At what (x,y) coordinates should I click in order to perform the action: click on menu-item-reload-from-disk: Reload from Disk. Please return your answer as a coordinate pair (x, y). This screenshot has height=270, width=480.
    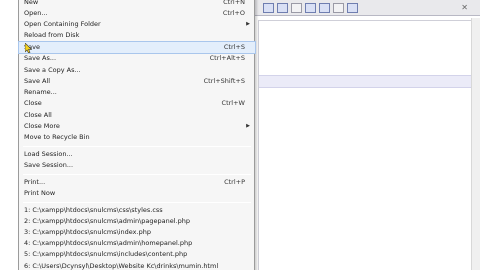
    Looking at the image, I should click on (137, 35).